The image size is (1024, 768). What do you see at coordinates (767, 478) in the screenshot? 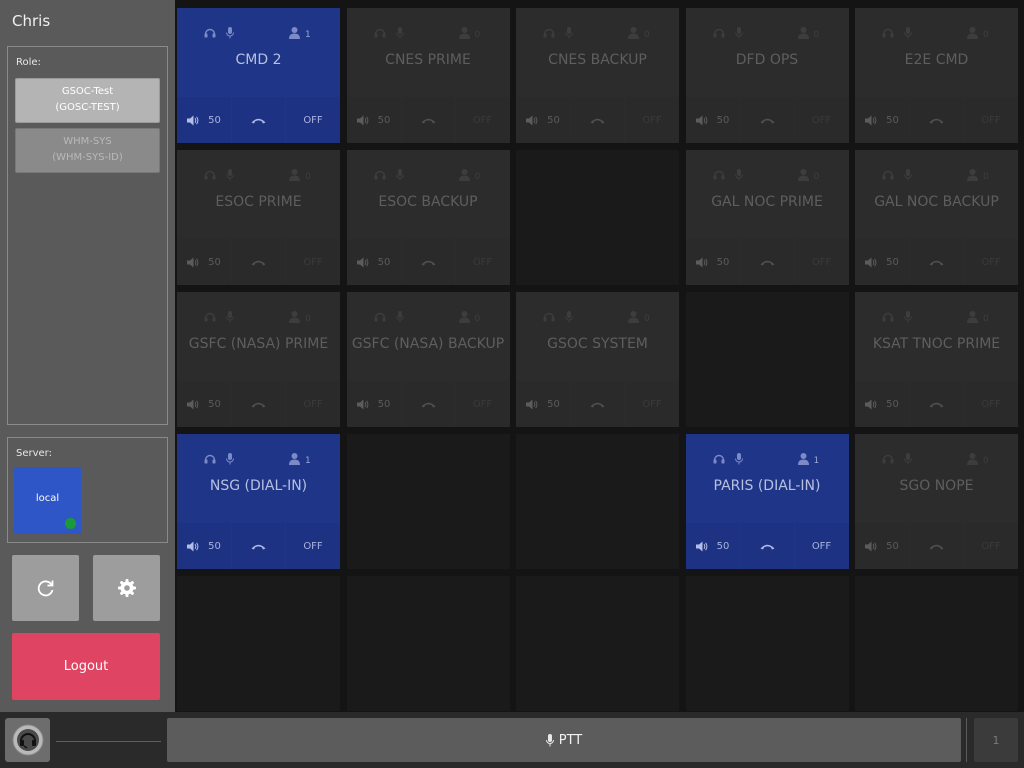
I see `channel-select-area: 1 PARIS (DIAL-IN)` at bounding box center [767, 478].